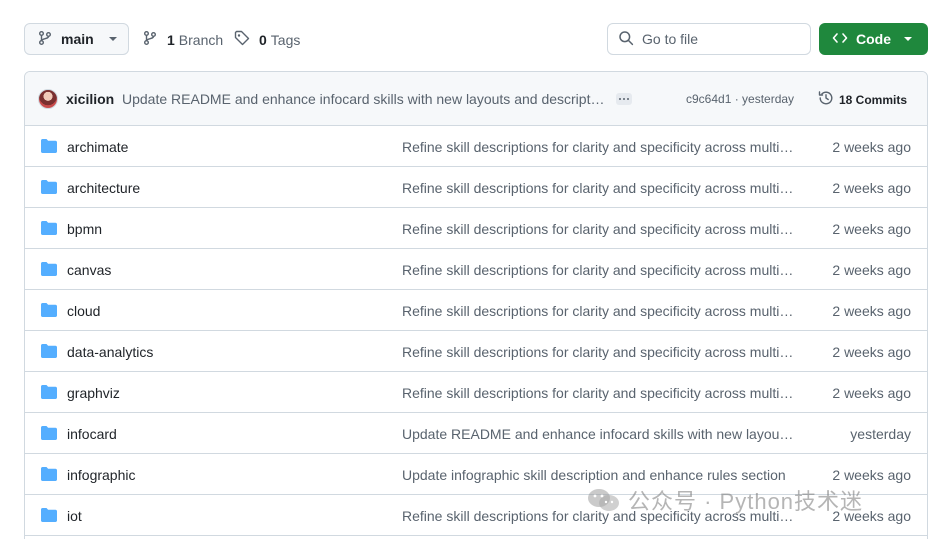 The height and width of the screenshot is (539, 938). What do you see at coordinates (626, 39) in the screenshot?
I see `search-icon` at bounding box center [626, 39].